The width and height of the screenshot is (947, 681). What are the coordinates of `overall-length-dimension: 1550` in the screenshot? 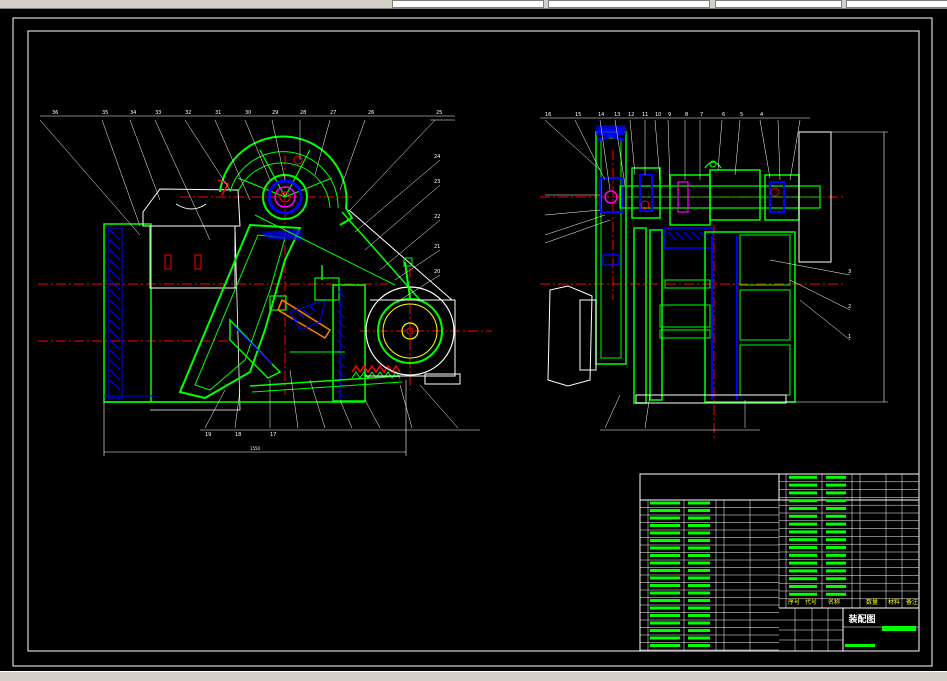 It's located at (255, 448).